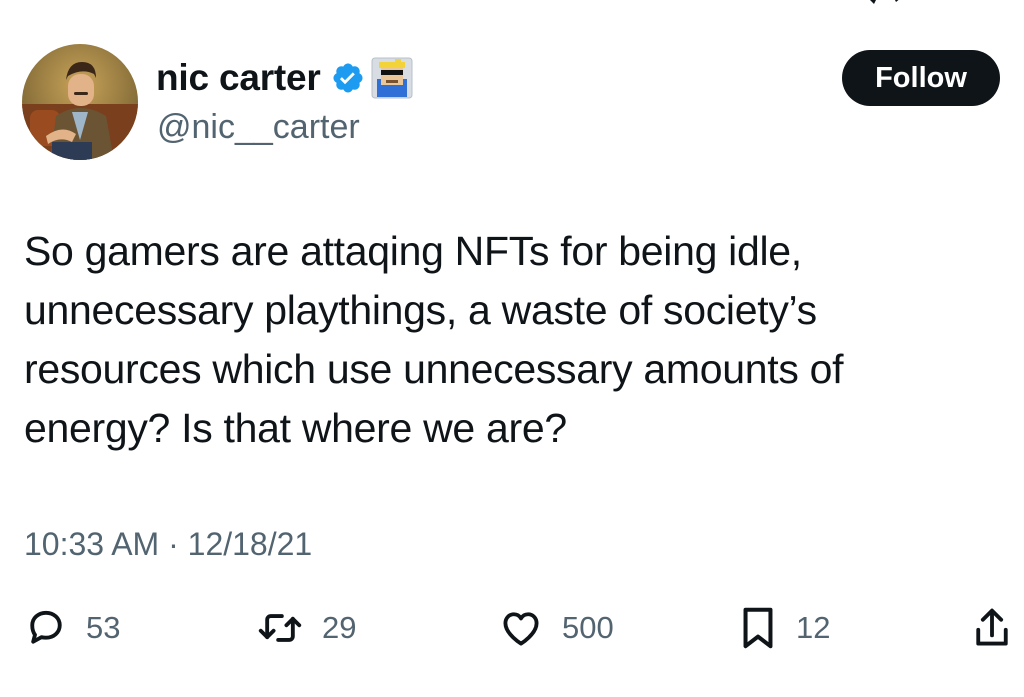  I want to click on like-icon, so click(521, 629).